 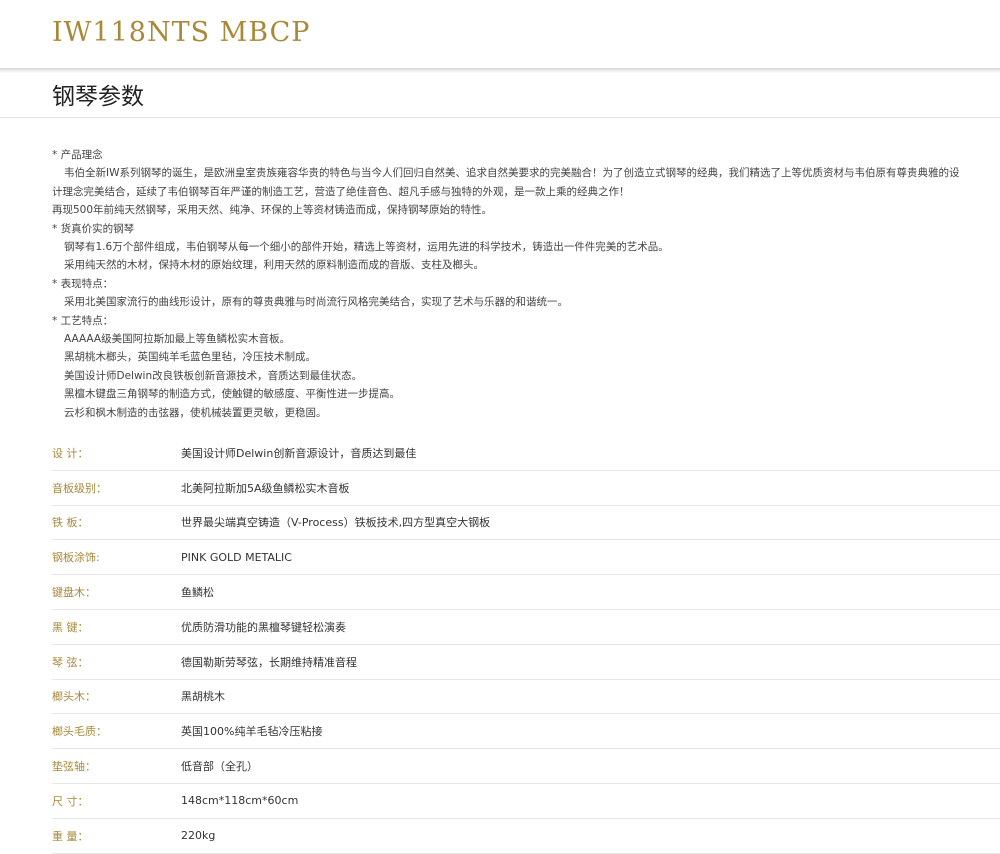 What do you see at coordinates (79, 488) in the screenshot?
I see `spec-label: 音板级别：` at bounding box center [79, 488].